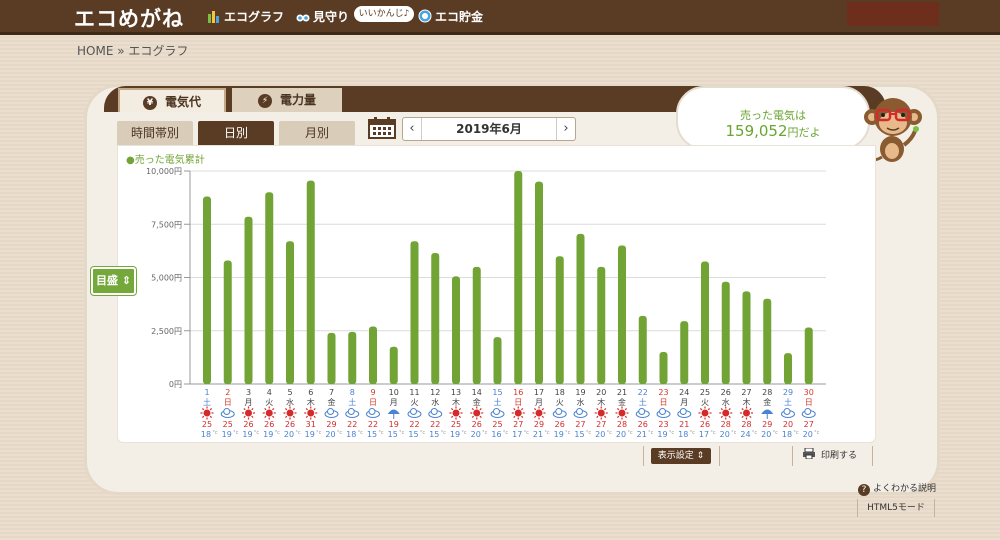 This screenshot has height=540, width=1000. What do you see at coordinates (497, 424) in the screenshot?
I see `temp-high-label: 25` at bounding box center [497, 424].